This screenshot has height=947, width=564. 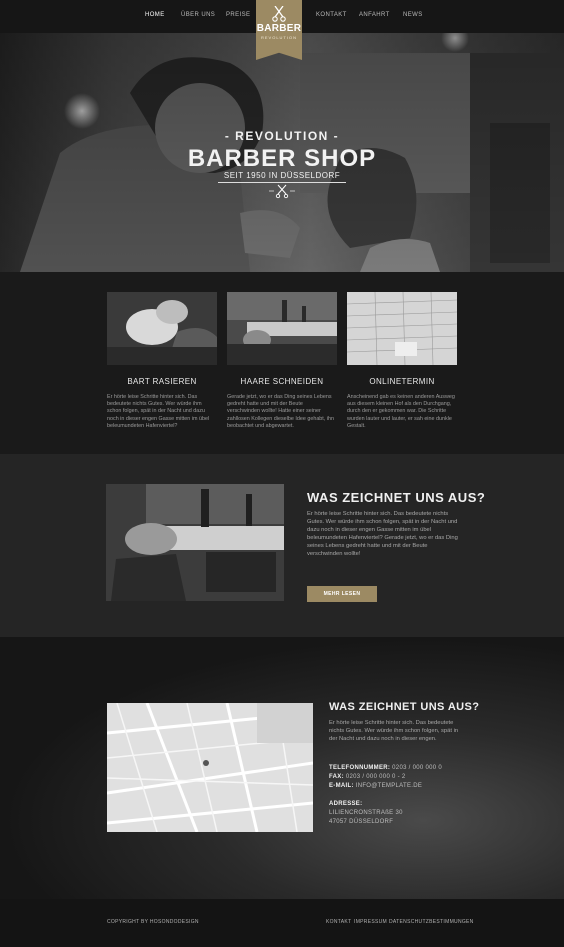 What do you see at coordinates (404, 707) in the screenshot?
I see `contact-heading: WAS ZEICHNET UNS AUS?` at bounding box center [404, 707].